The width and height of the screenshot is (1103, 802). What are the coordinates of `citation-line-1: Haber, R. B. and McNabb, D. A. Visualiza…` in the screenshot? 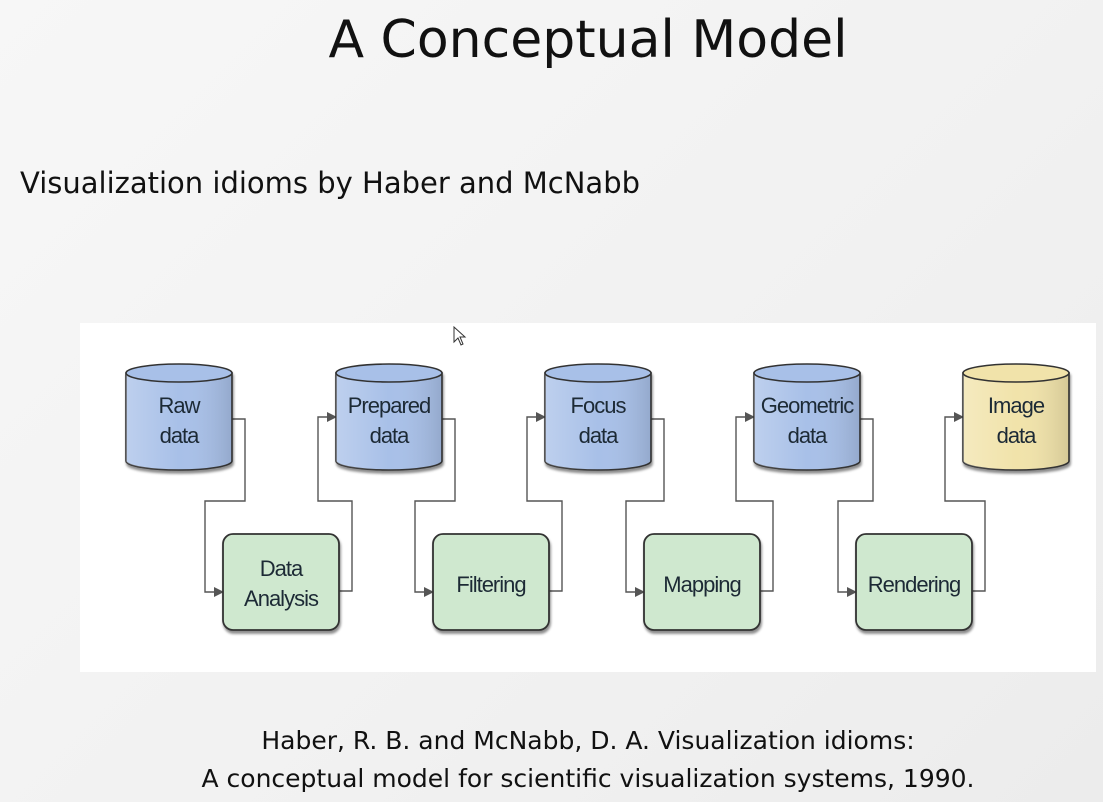 It's located at (588, 740).